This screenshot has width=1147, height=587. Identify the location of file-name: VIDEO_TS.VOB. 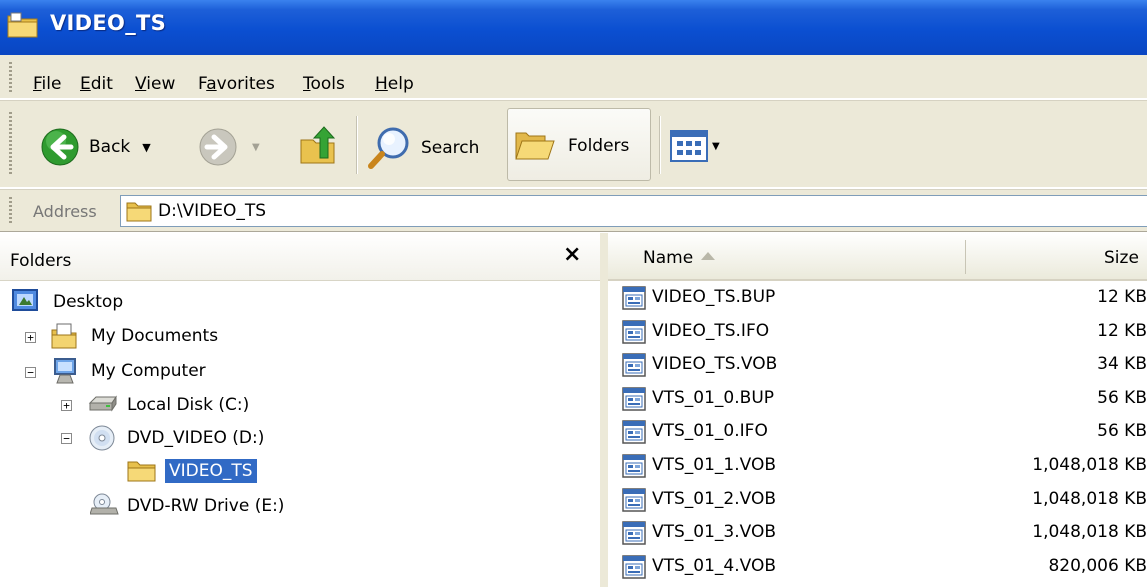
(715, 364).